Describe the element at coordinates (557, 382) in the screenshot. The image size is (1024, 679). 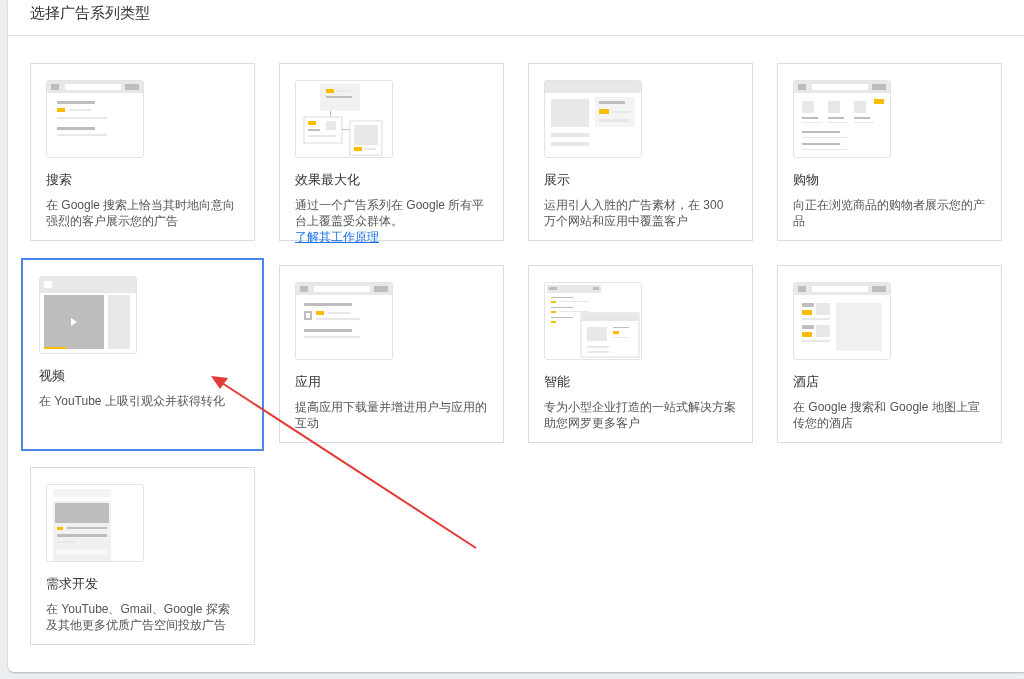
I see `campaign-type-title: 智能` at that location.